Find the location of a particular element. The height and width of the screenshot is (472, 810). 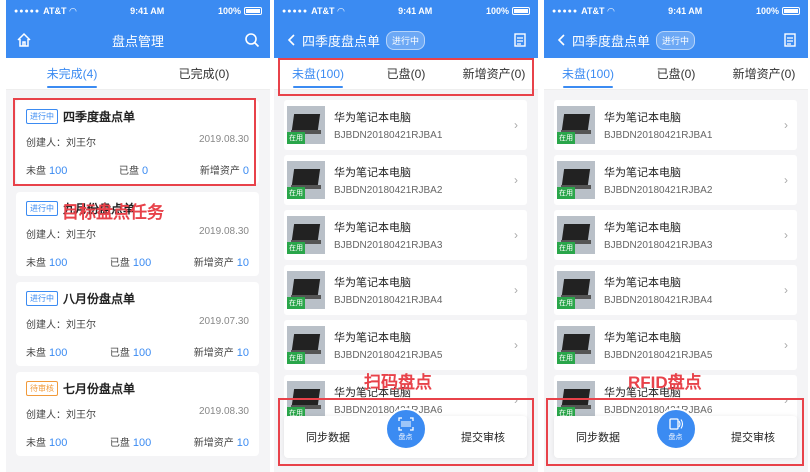

card-title: 八月份盘点单 is located at coordinates (99, 299).